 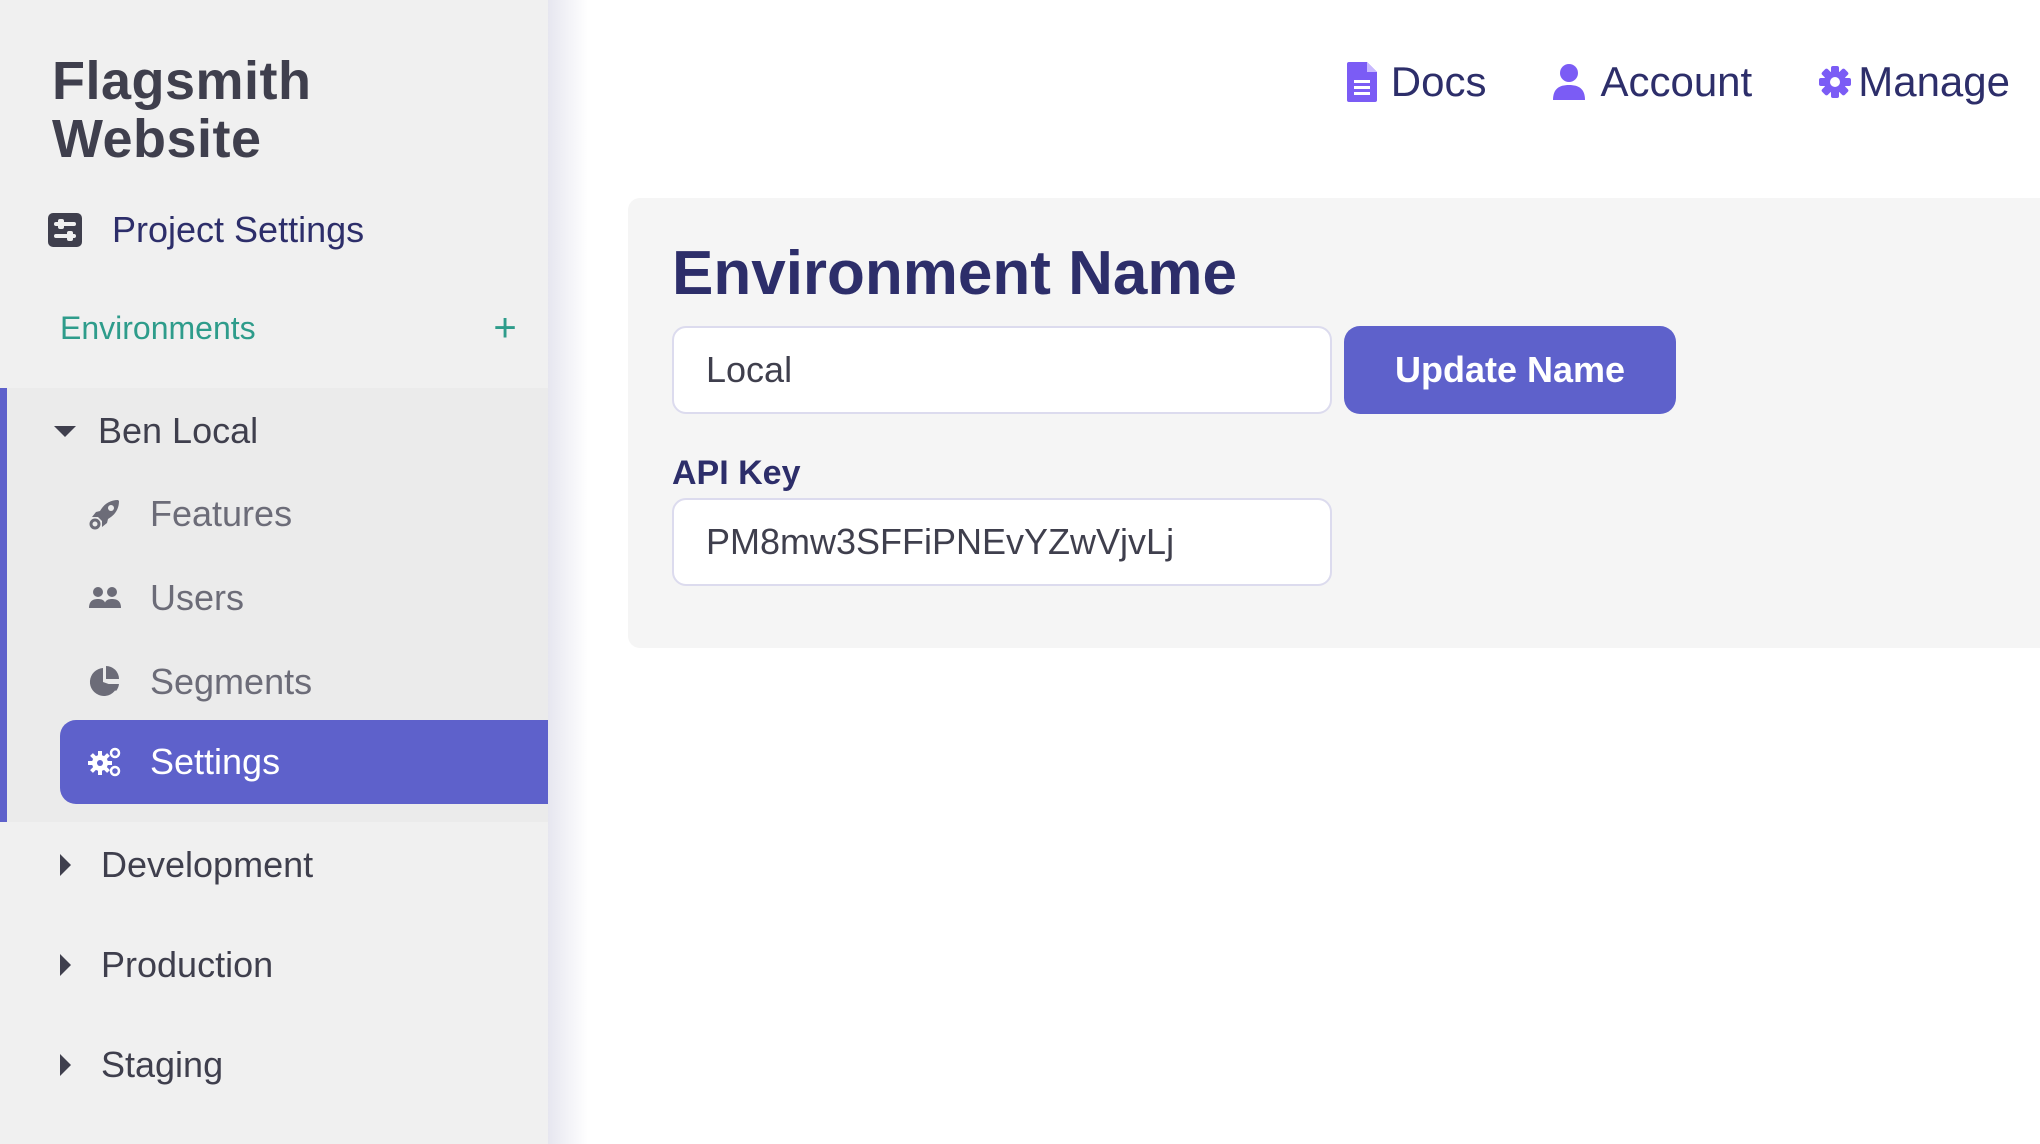 What do you see at coordinates (1510, 370) in the screenshot?
I see `update-name-button: Update Name` at bounding box center [1510, 370].